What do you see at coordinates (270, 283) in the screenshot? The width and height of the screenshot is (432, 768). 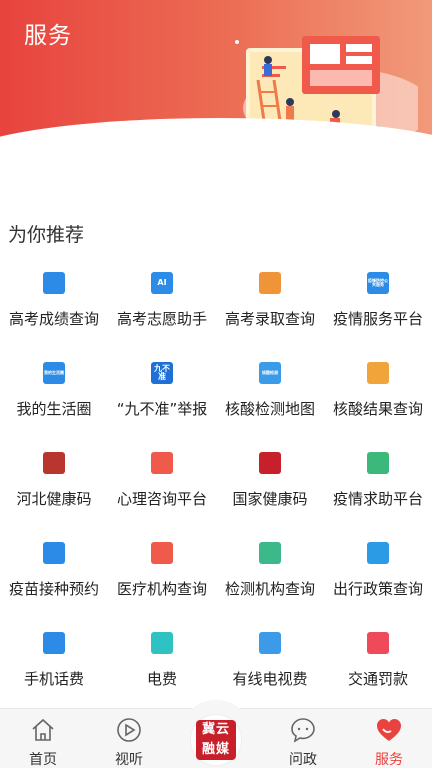 I see `open-book-icon` at bounding box center [270, 283].